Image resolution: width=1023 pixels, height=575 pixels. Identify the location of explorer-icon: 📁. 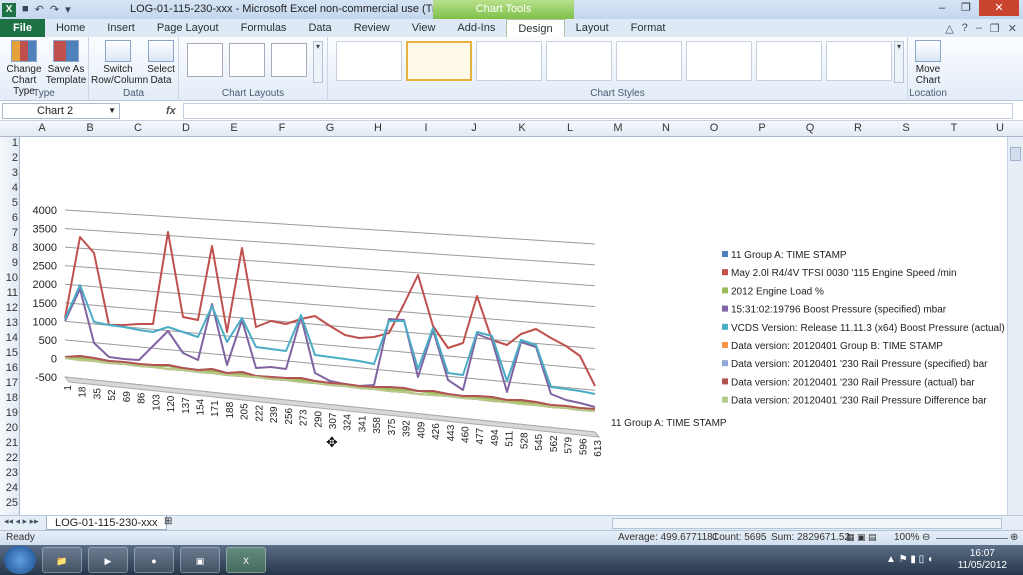
(62, 560).